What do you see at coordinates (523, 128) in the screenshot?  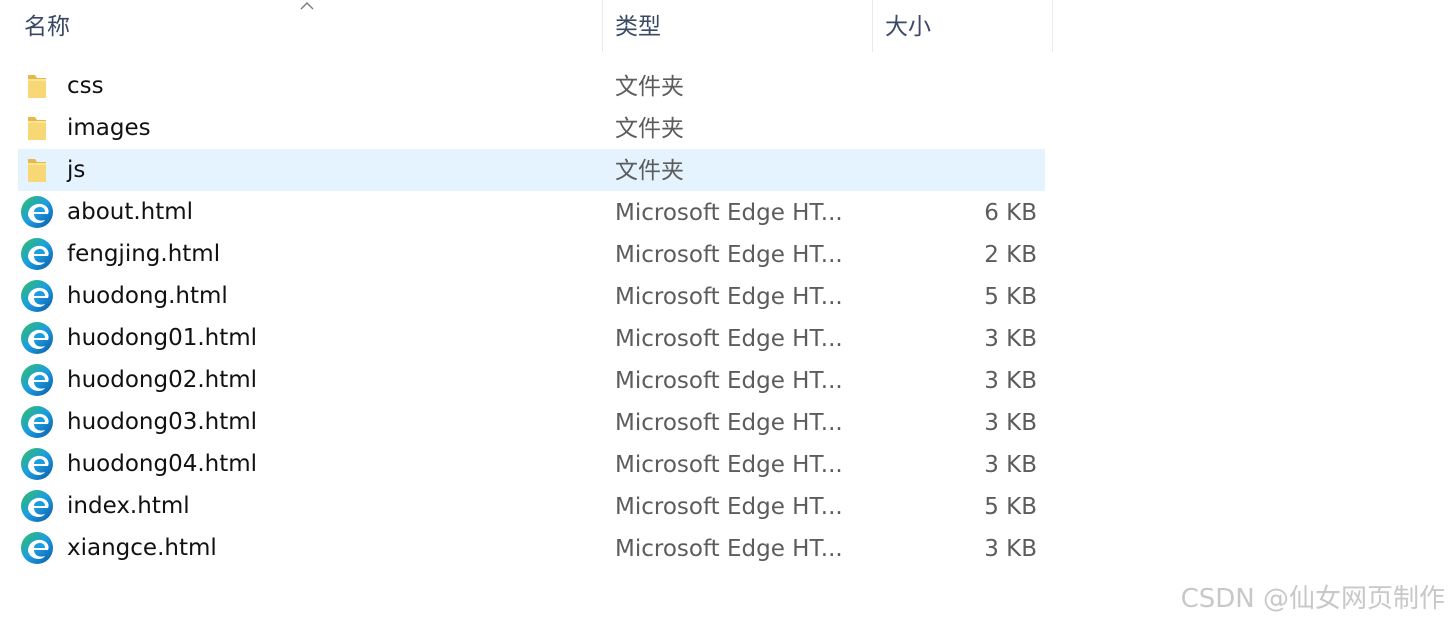 I see `file-row: images 文件夹` at bounding box center [523, 128].